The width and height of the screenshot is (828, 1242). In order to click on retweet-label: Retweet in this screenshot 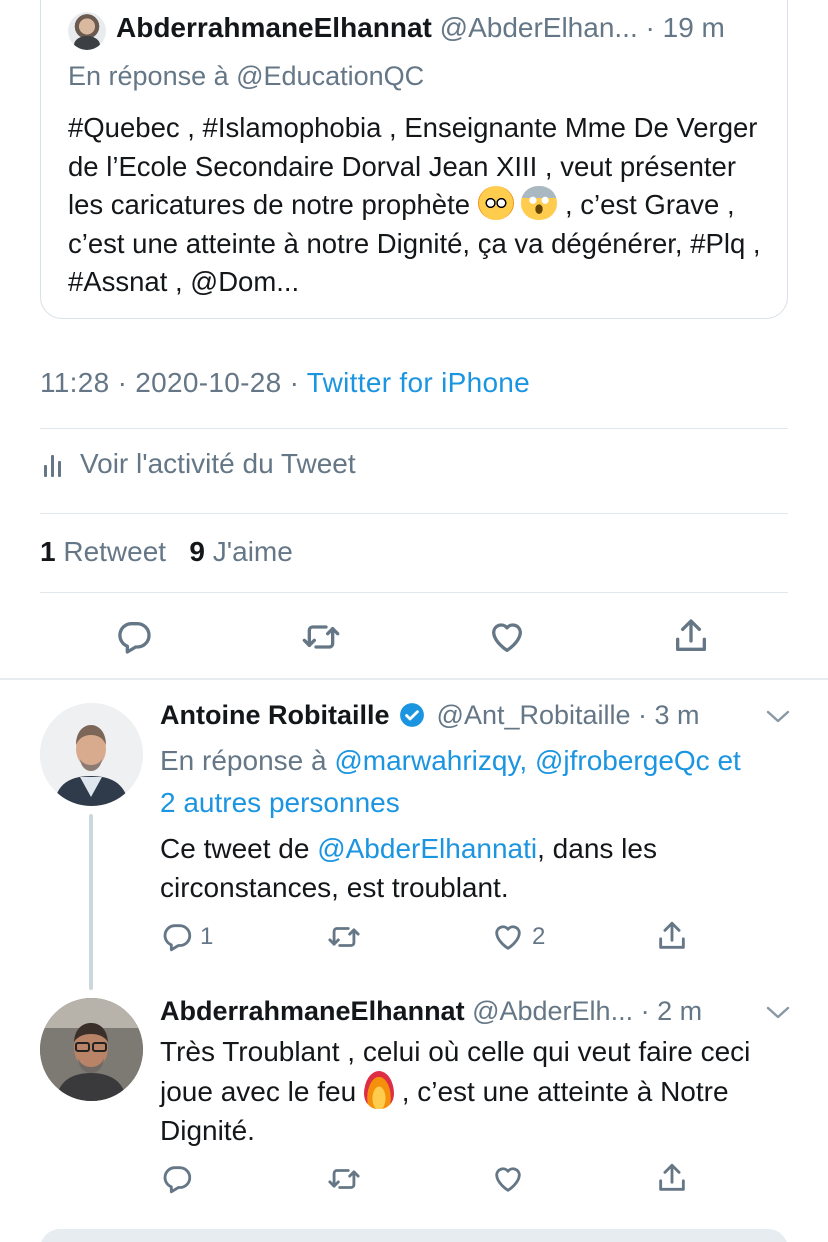, I will do `click(115, 551)`.